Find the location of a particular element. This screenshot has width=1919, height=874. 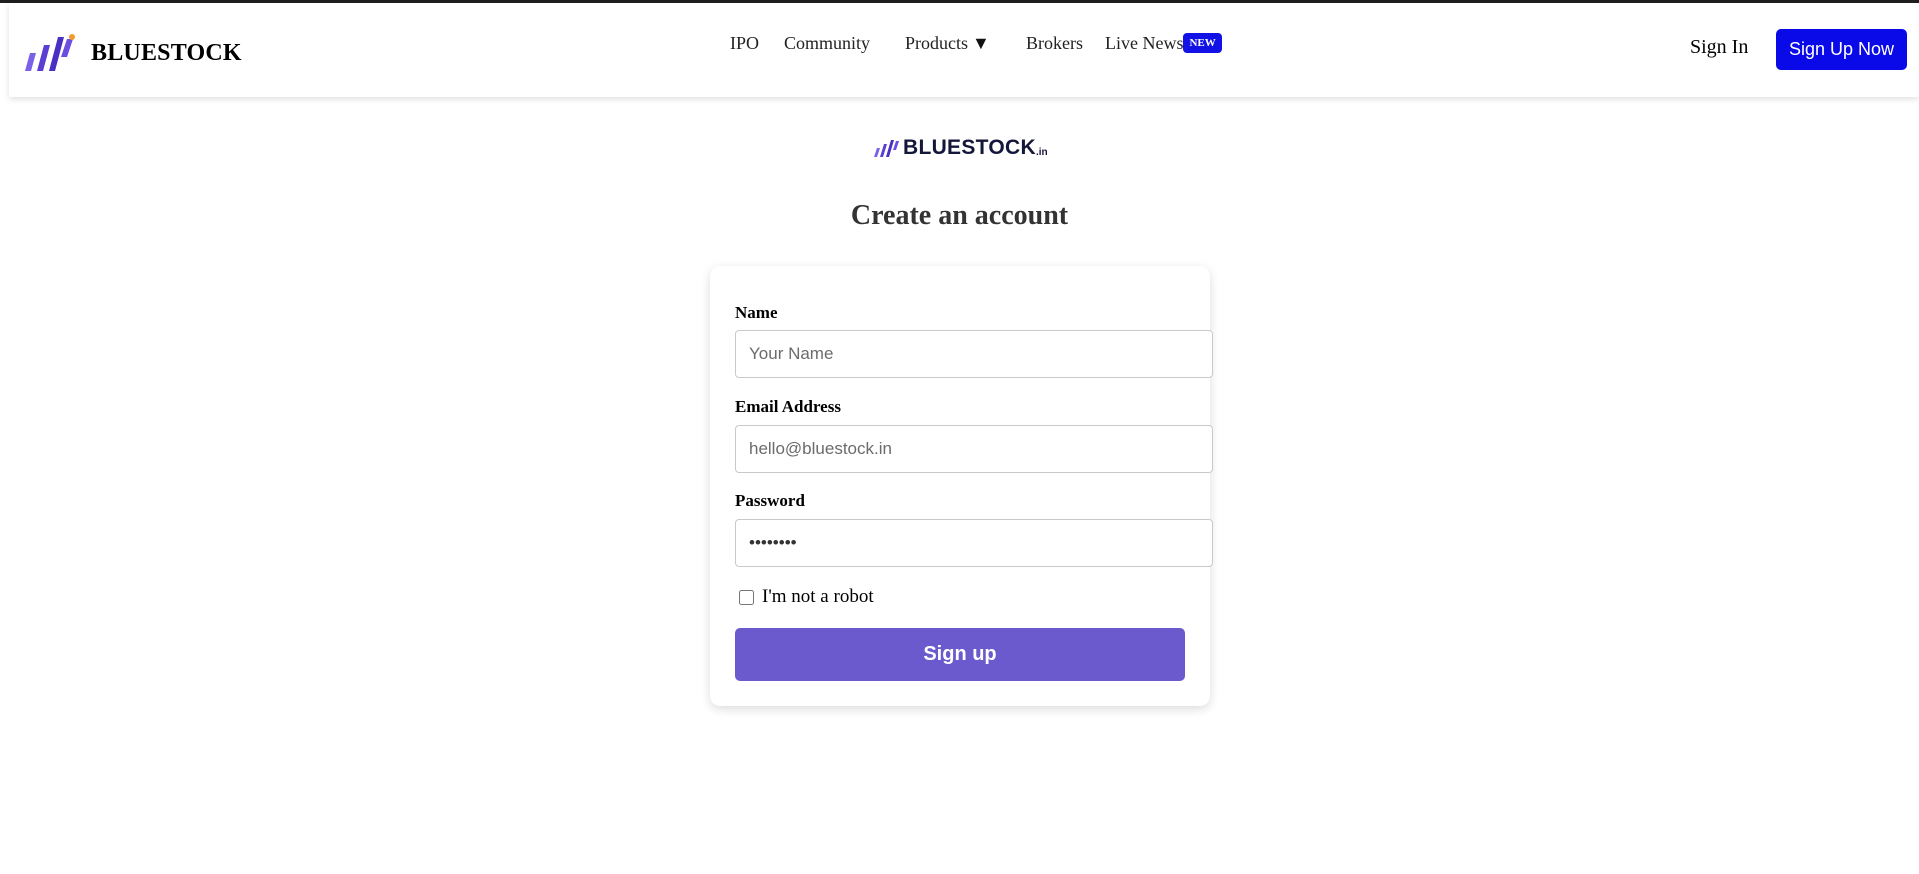

name-input is located at coordinates (974, 354).